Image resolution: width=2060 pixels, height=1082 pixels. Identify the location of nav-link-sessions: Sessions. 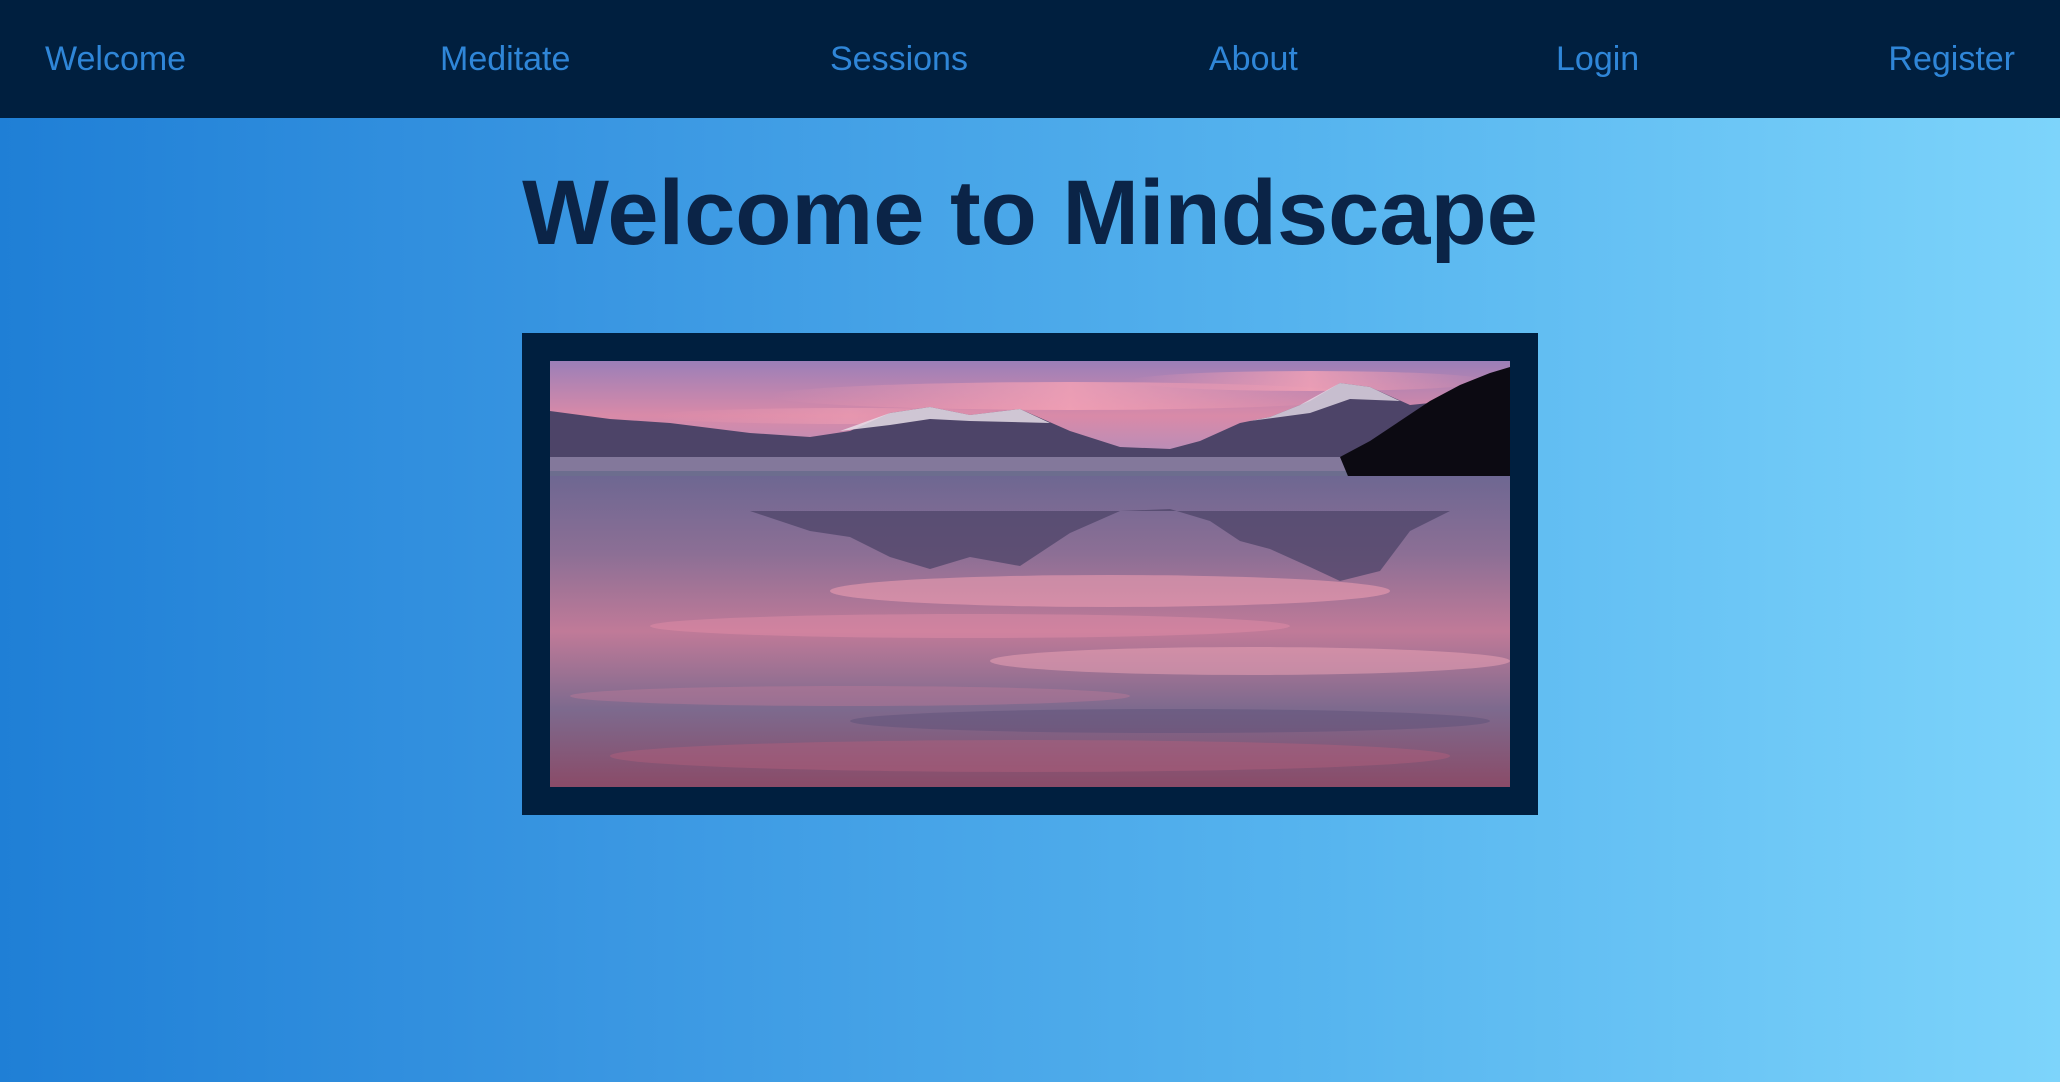
(899, 59).